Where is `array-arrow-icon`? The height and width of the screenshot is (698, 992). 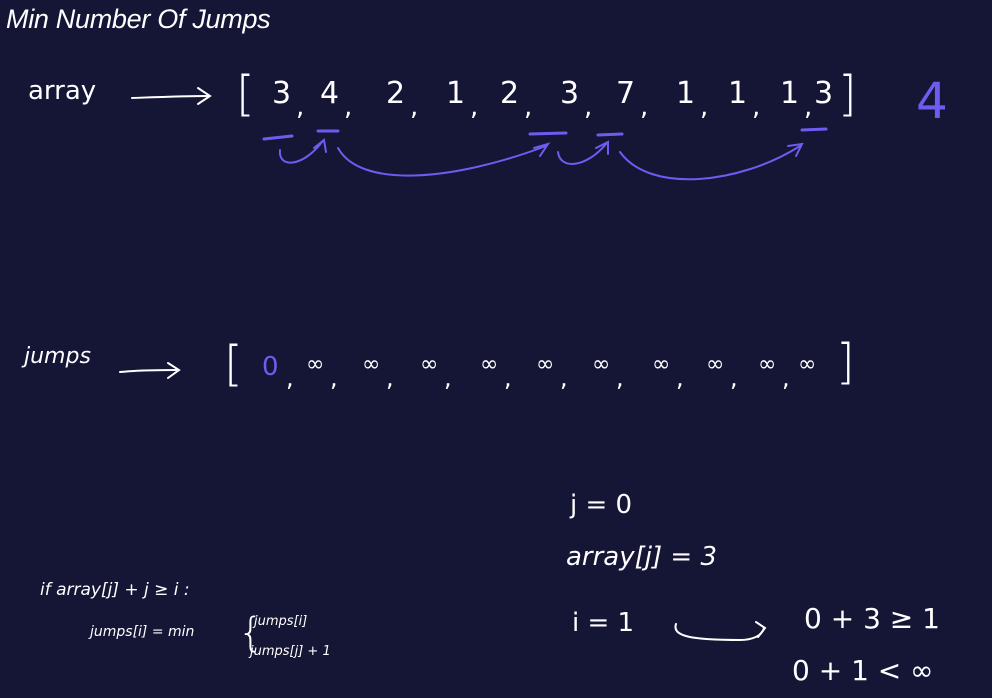 array-arrow-icon is located at coordinates (171, 96).